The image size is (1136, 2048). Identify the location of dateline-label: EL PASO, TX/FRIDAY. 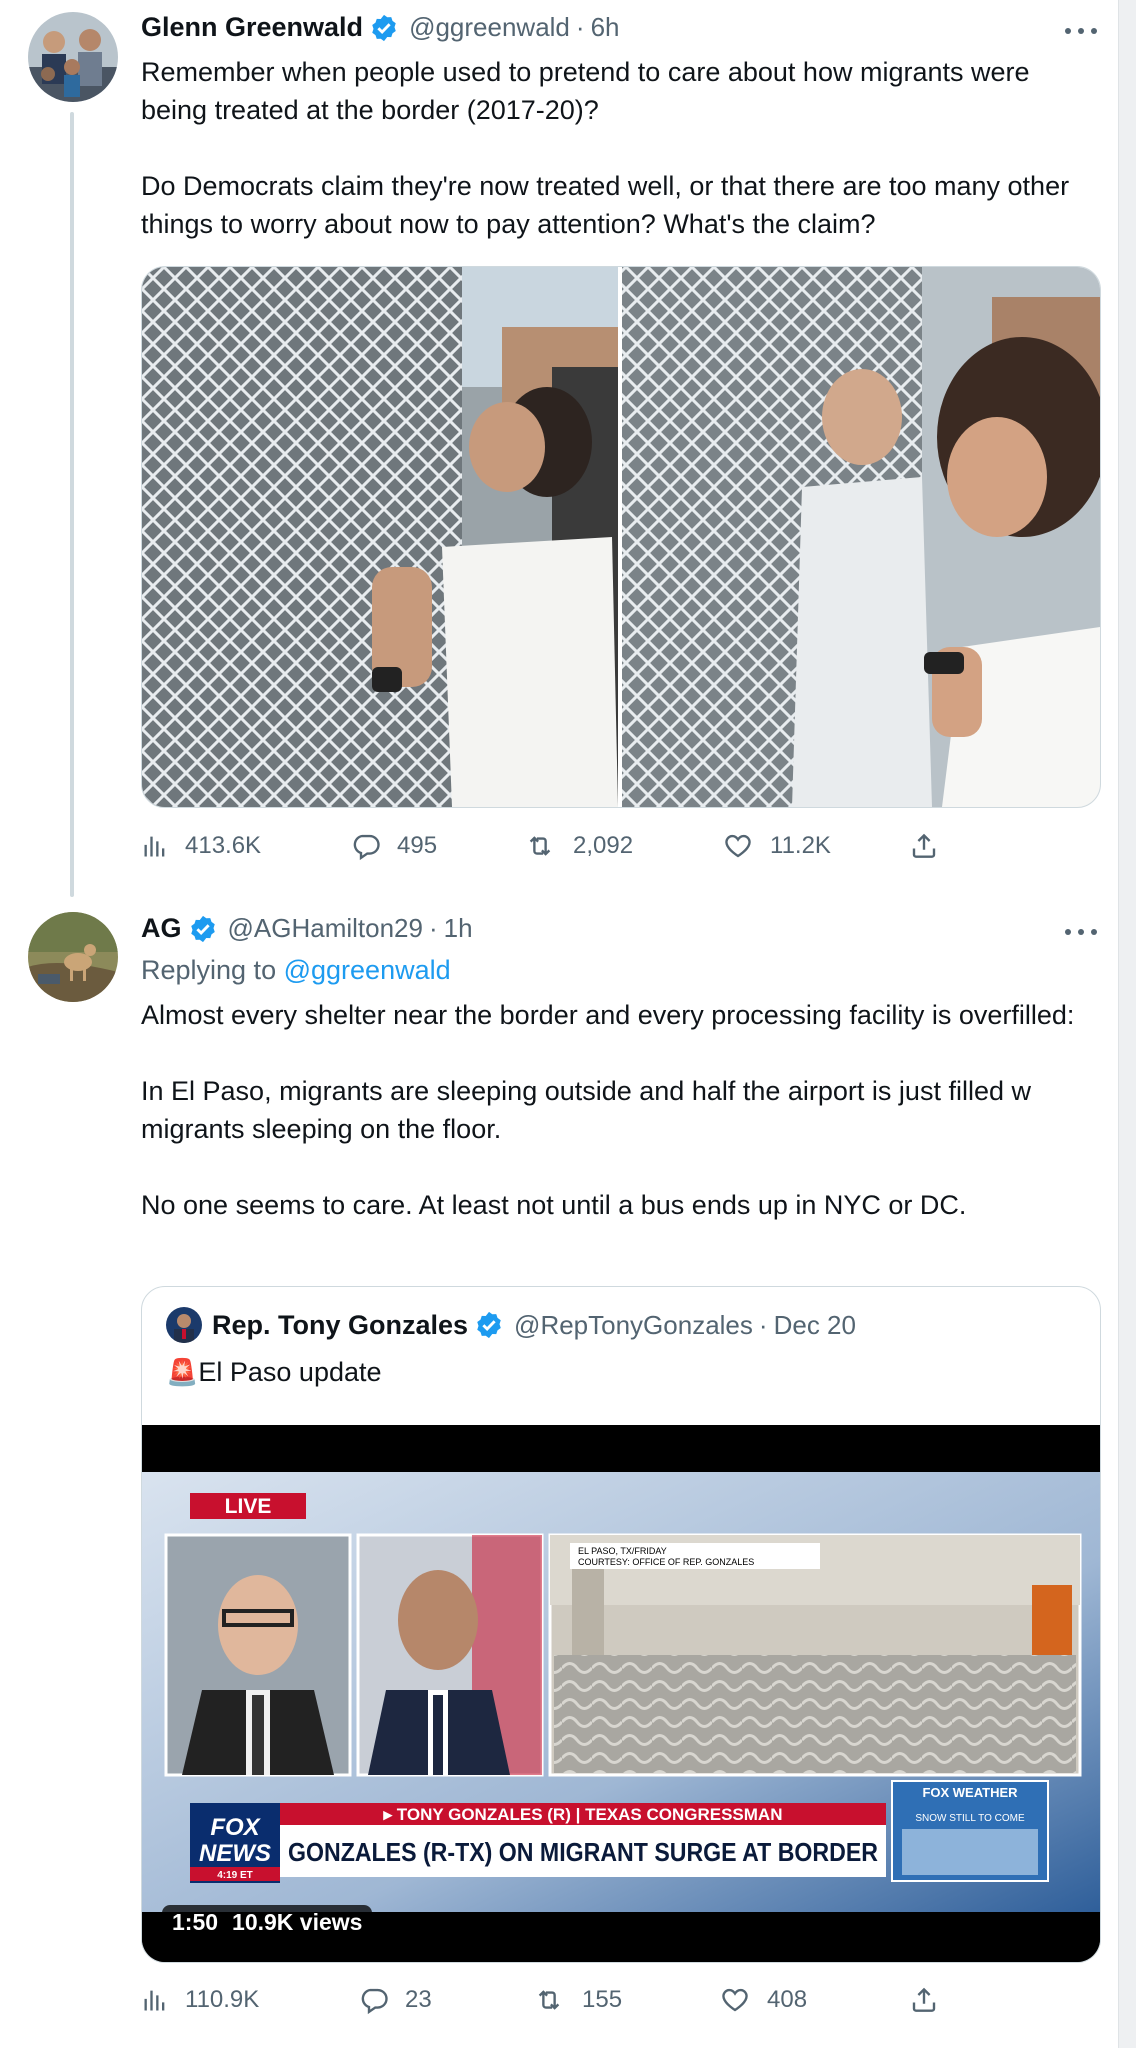
(622, 1551).